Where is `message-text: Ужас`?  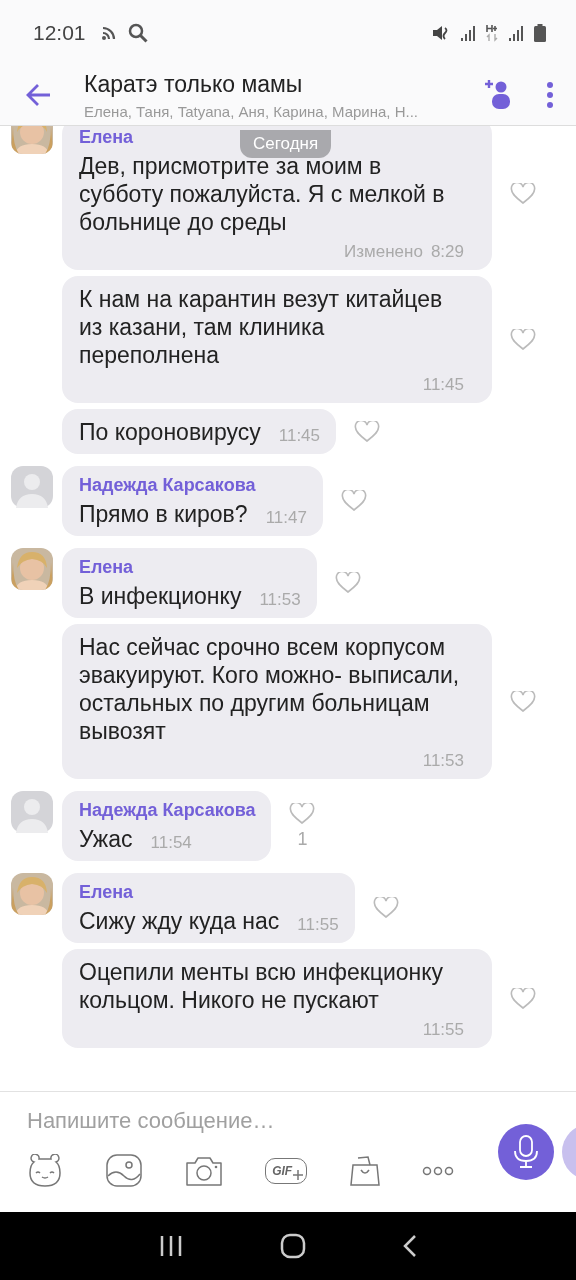
message-text: Ужас is located at coordinates (106, 839).